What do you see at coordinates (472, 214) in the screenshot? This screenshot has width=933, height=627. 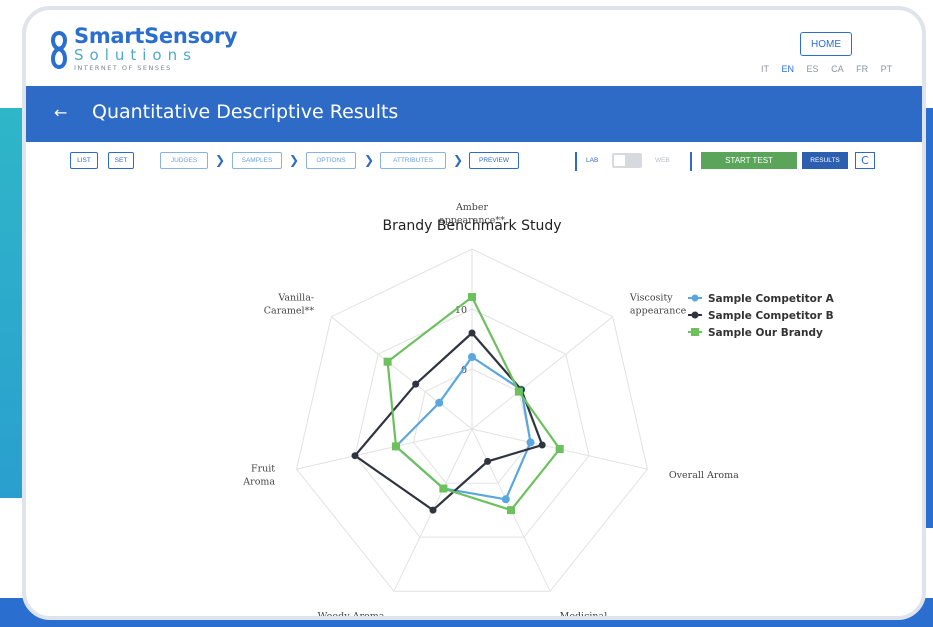 I see `axis-label: Amber appearance**` at bounding box center [472, 214].